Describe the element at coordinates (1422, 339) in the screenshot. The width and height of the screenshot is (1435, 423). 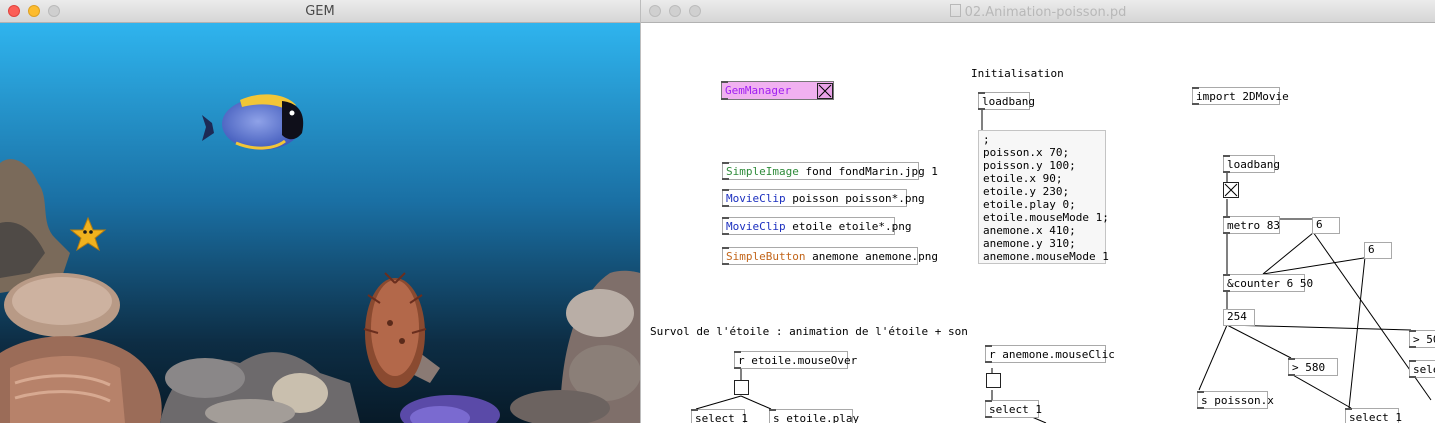
I see `greater-than-50-object: > 50` at that location.